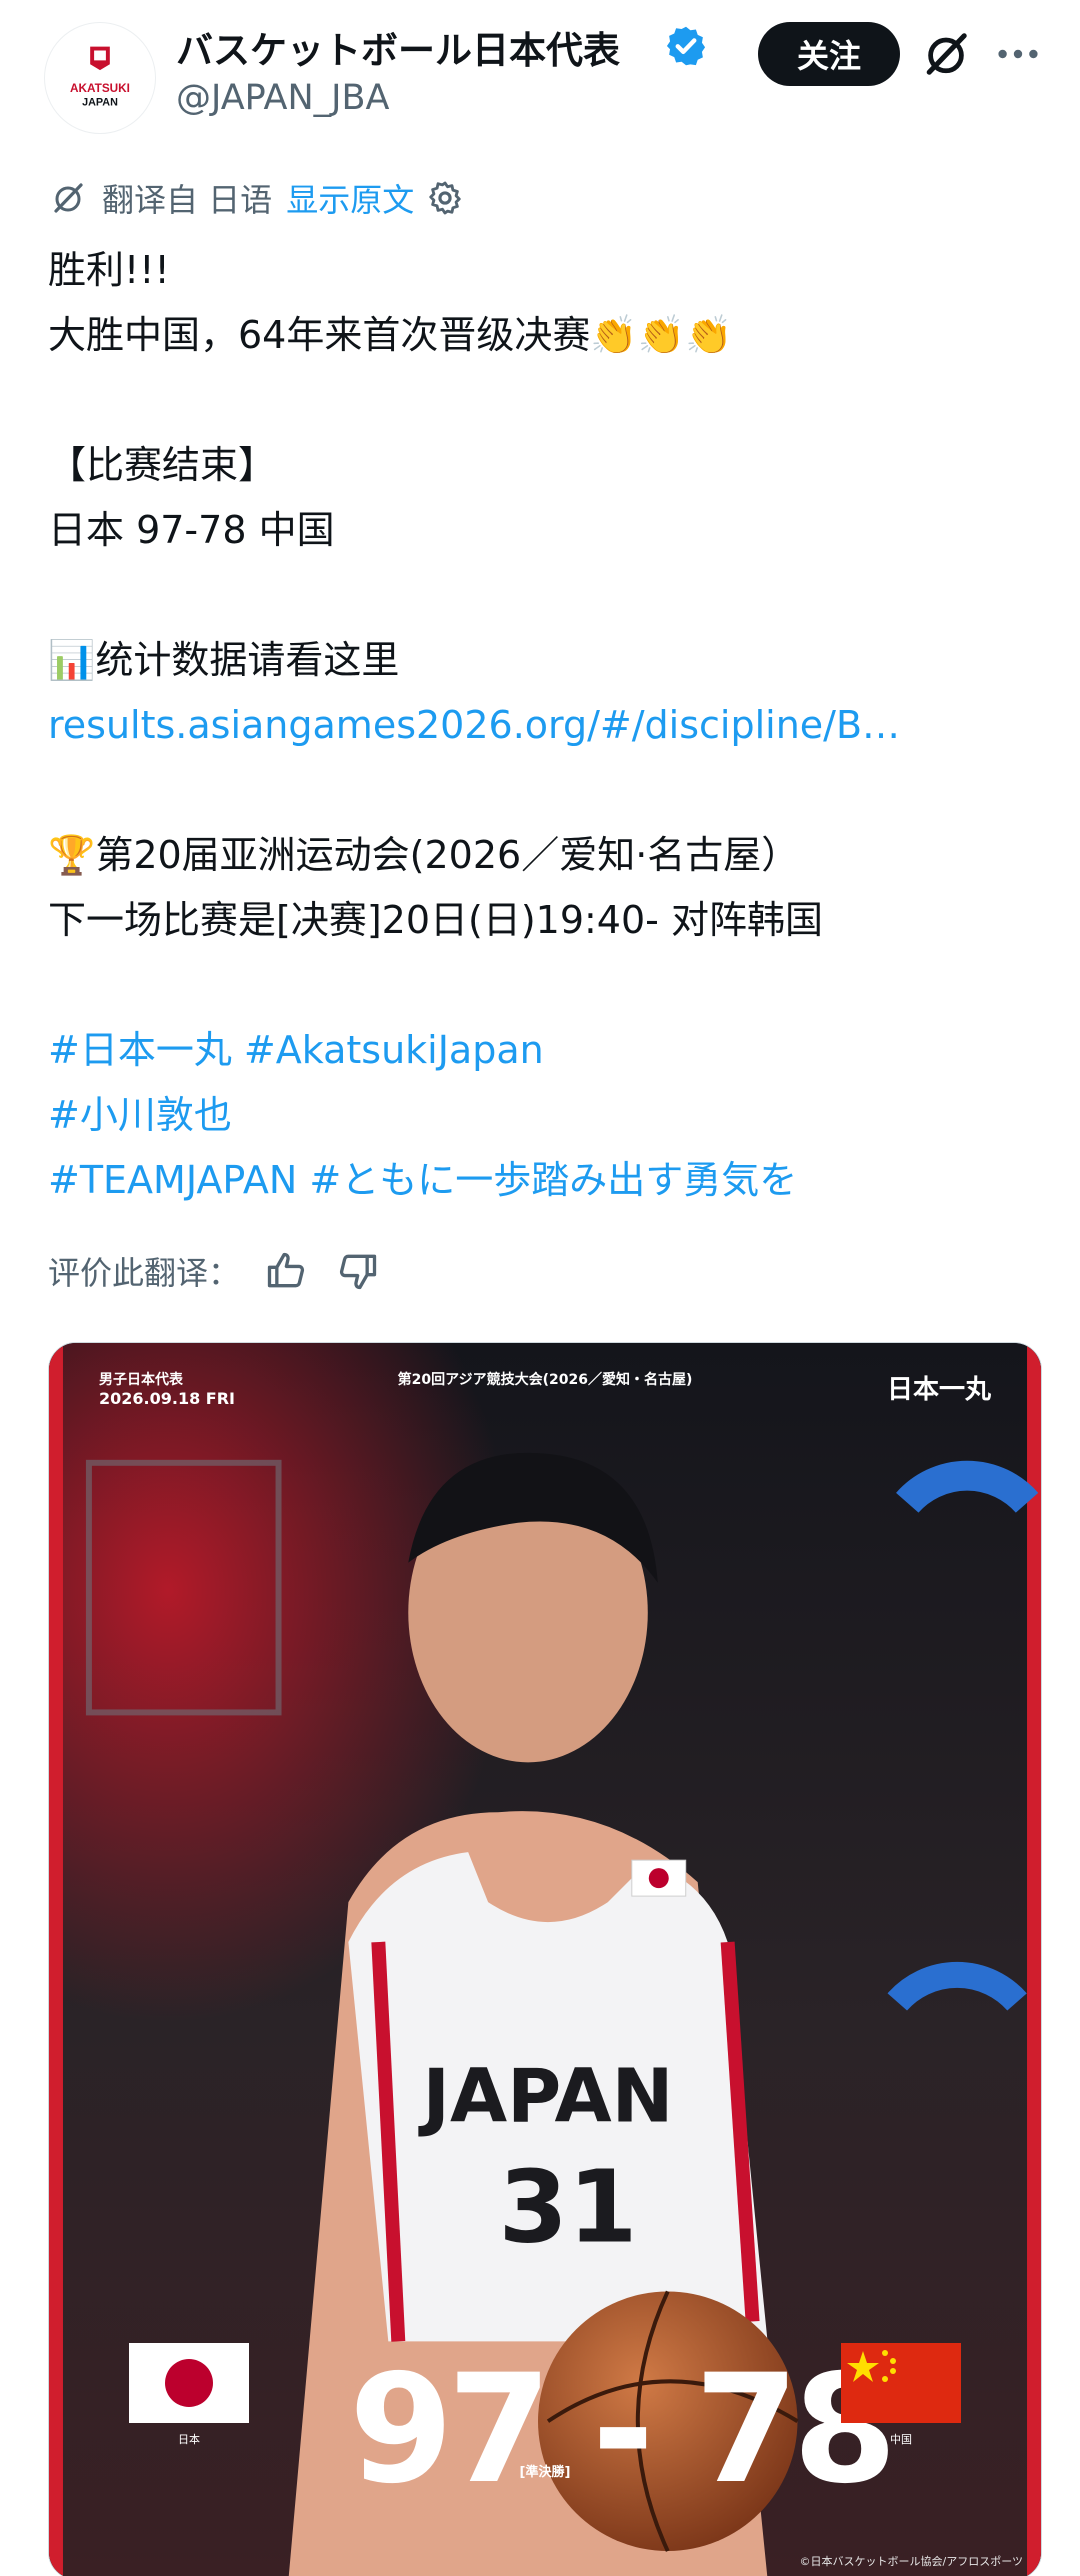 The height and width of the screenshot is (2576, 1080). What do you see at coordinates (548, 1180) in the screenshot?
I see `post-link-line: #TEAMJAPAN #ともに一歩踏み出す勇気を` at bounding box center [548, 1180].